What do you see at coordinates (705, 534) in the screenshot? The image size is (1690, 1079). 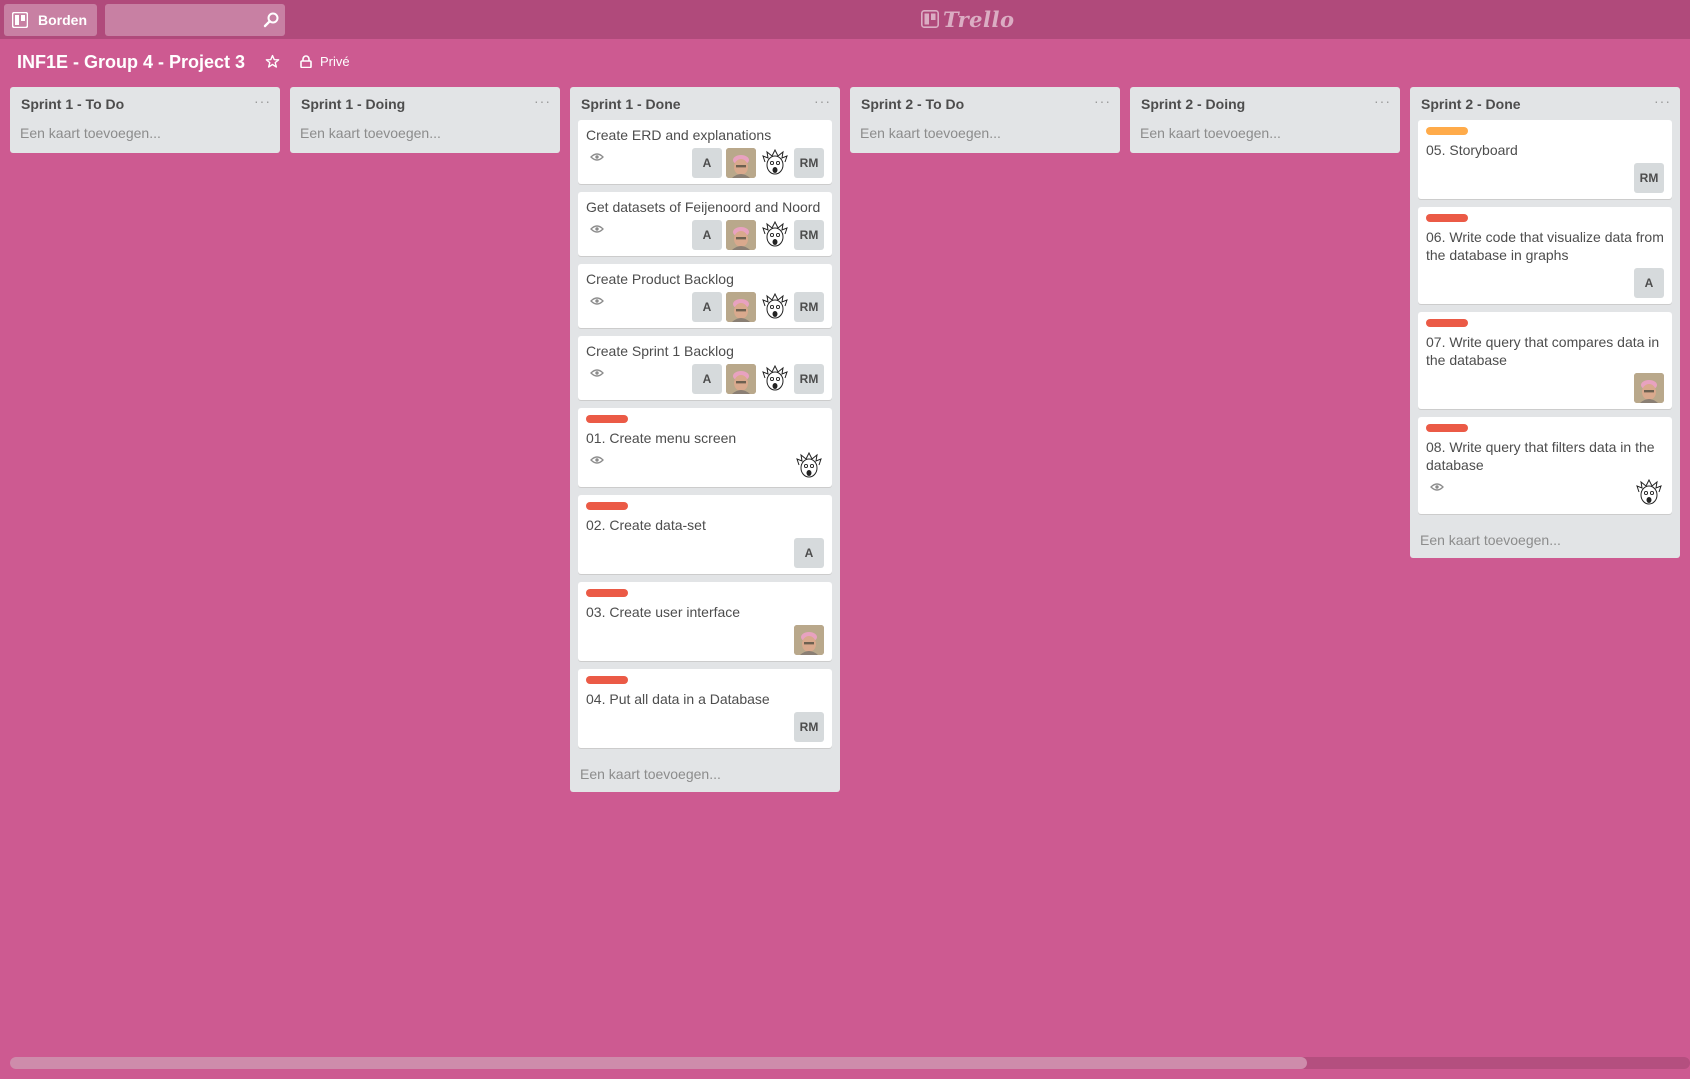 I see `card: 02. Create data-set A` at bounding box center [705, 534].